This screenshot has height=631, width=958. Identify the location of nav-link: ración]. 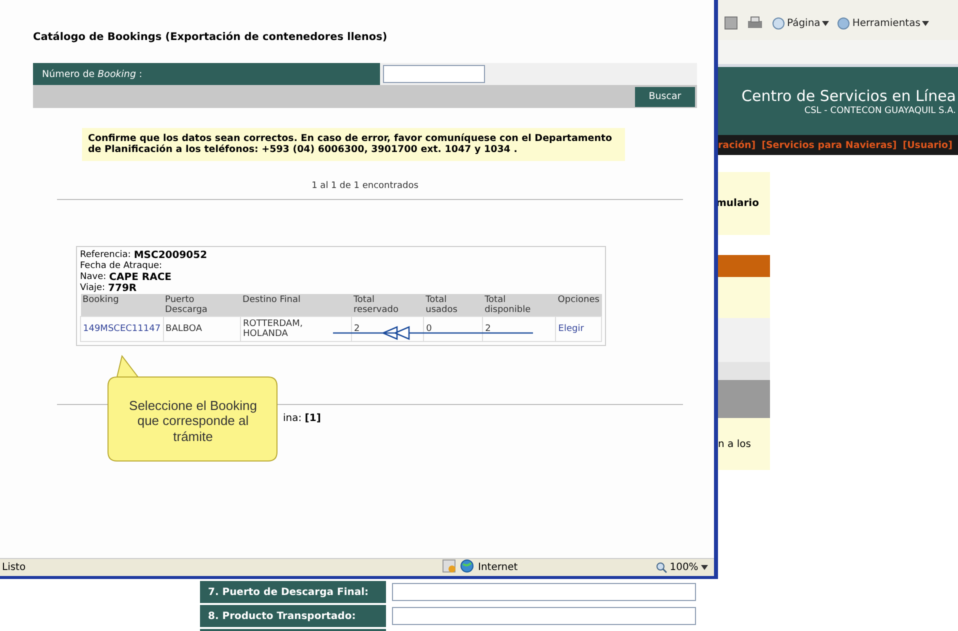
(737, 145).